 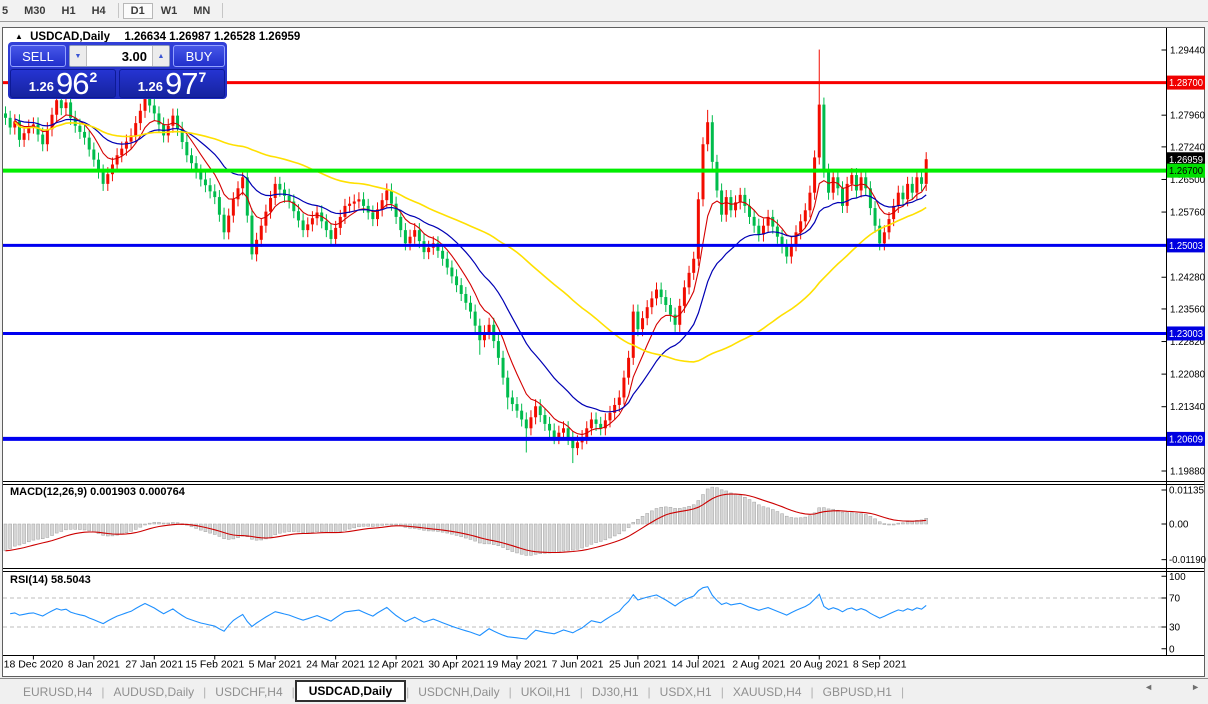 I want to click on sell-price-base: 1.26, so click(x=41, y=86).